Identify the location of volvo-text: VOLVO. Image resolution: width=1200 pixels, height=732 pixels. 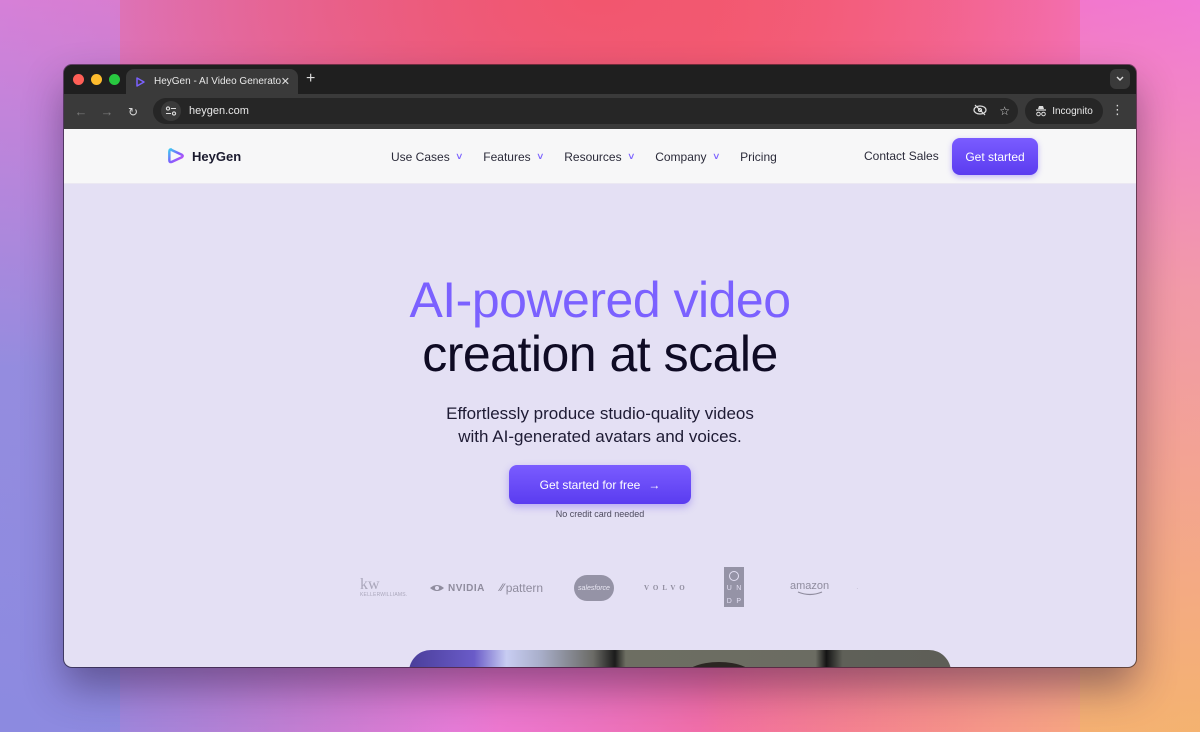
(666, 588).